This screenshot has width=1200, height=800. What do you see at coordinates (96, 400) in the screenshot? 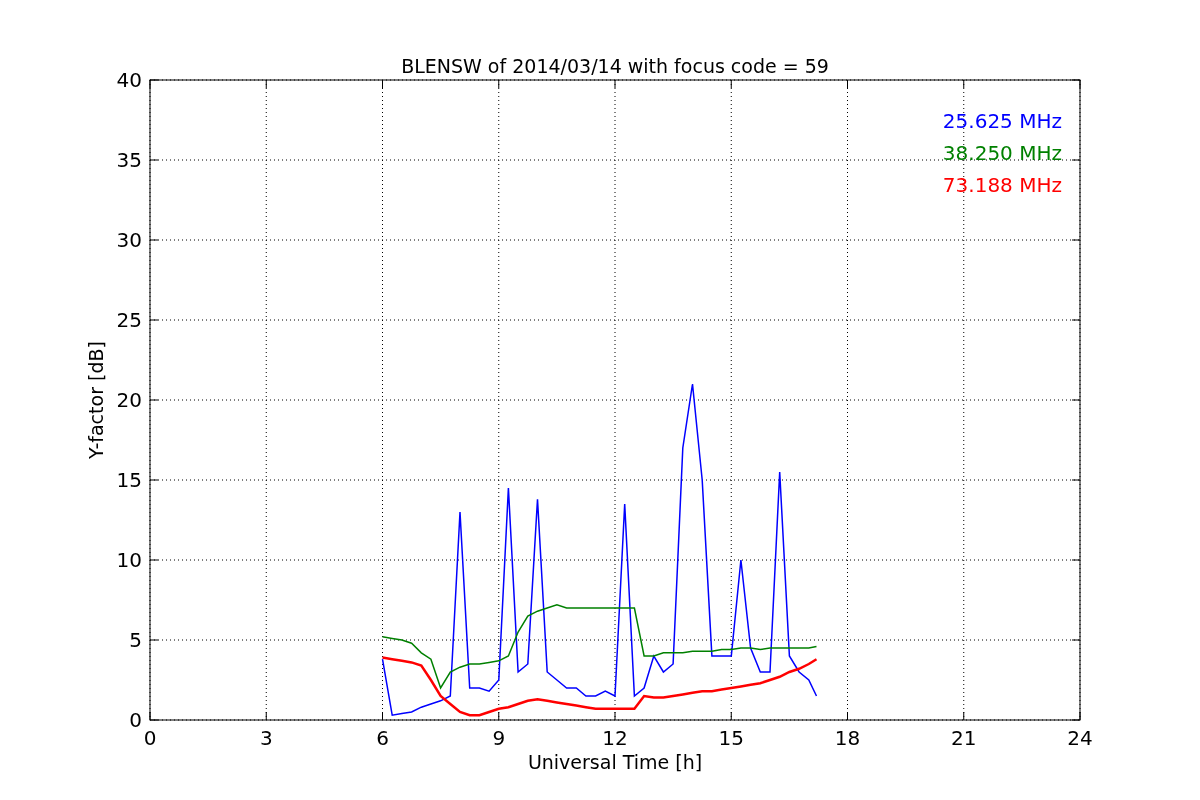
I see `axis-label: Y-factor [dB]` at bounding box center [96, 400].